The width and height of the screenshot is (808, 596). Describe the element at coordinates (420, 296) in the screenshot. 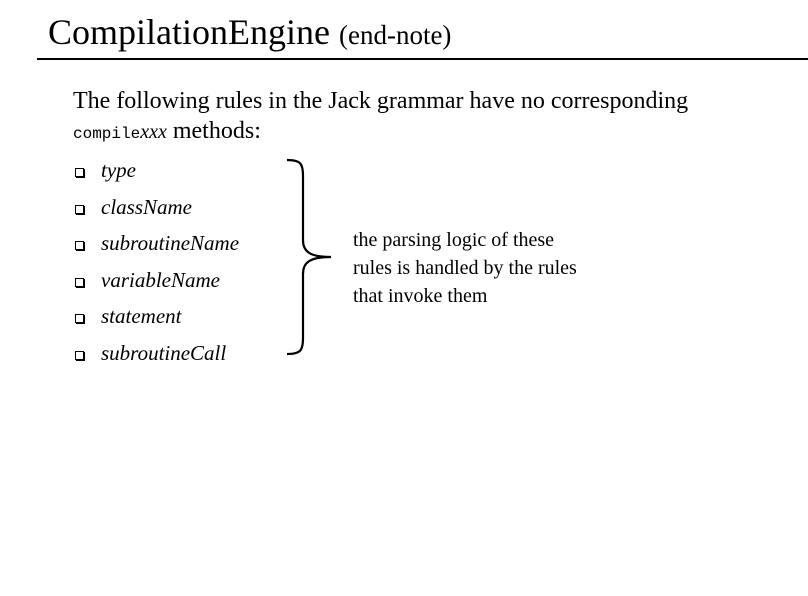

I see `note-line: that invoke them` at that location.